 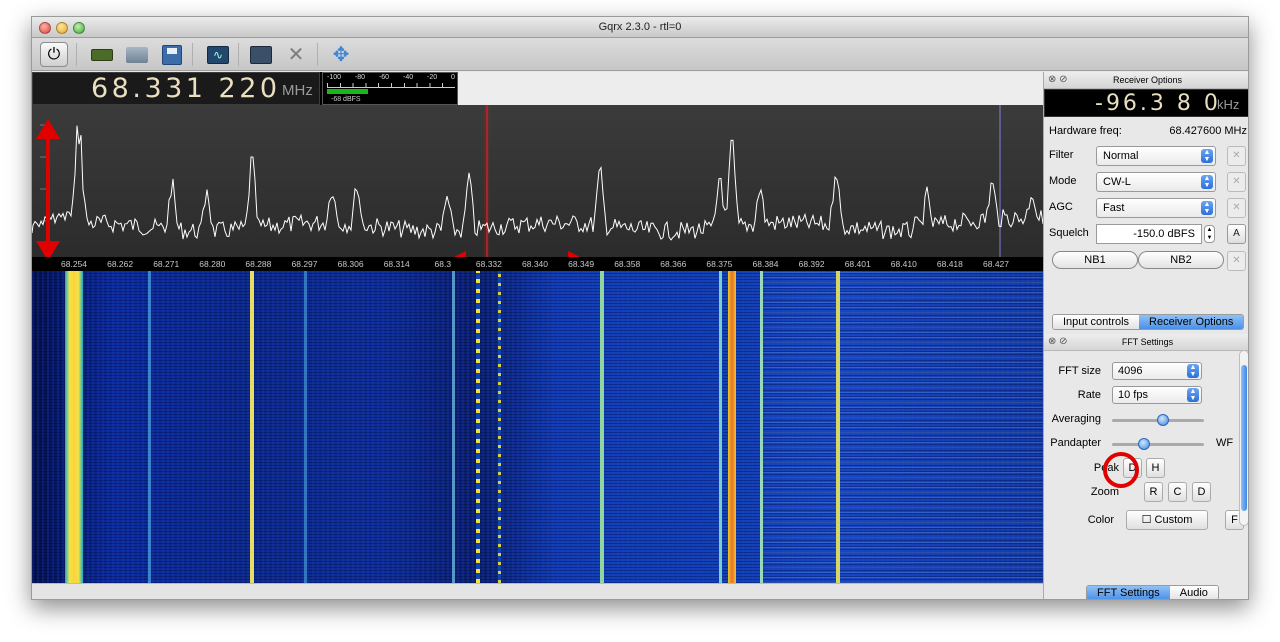 I want to click on meter-tick-label: -40, so click(x=408, y=77).